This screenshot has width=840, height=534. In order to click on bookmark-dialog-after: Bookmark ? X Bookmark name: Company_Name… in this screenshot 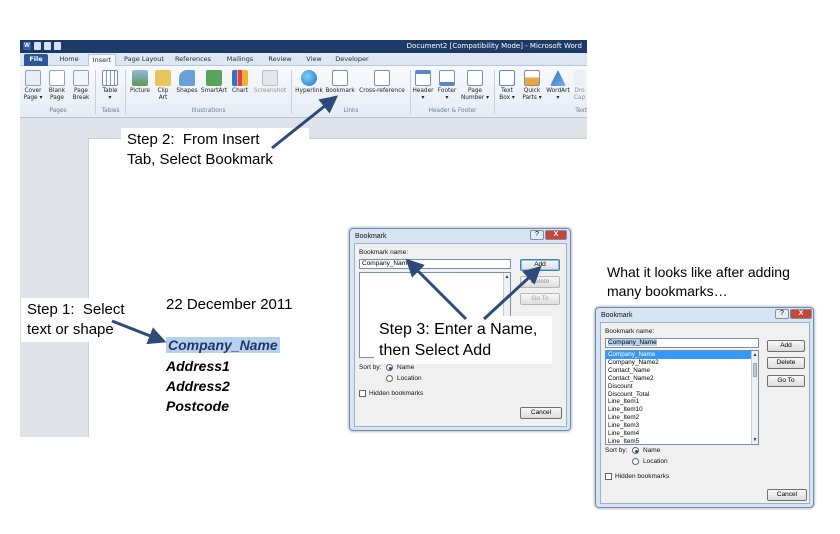, I will do `click(704, 407)`.